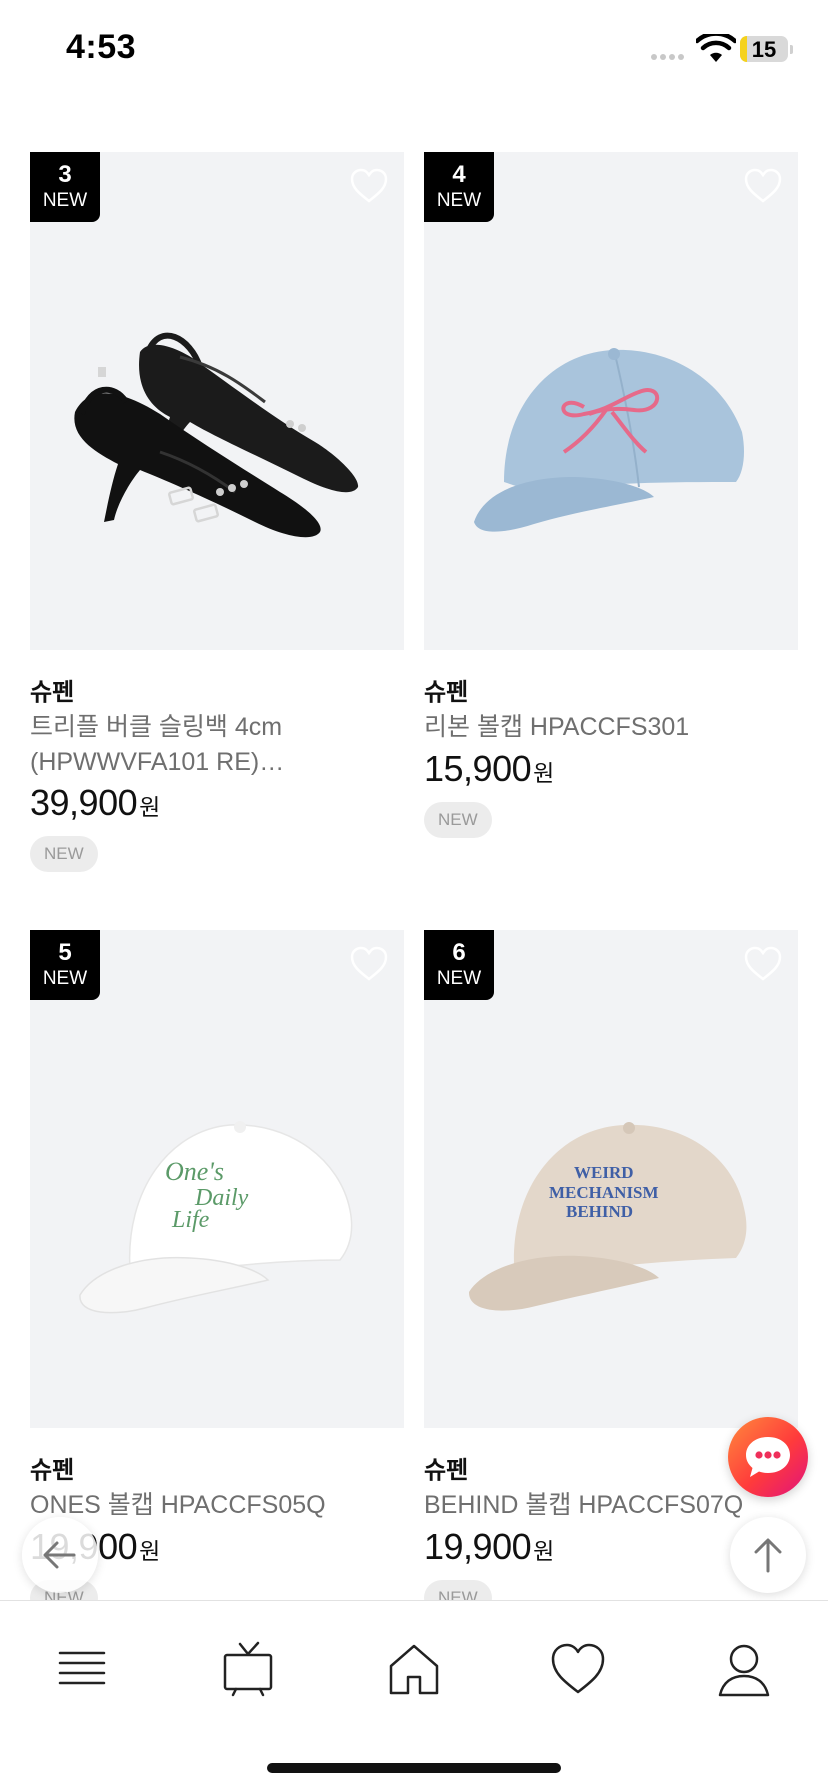 The image size is (828, 1792). I want to click on battery-icon: 15, so click(764, 49).